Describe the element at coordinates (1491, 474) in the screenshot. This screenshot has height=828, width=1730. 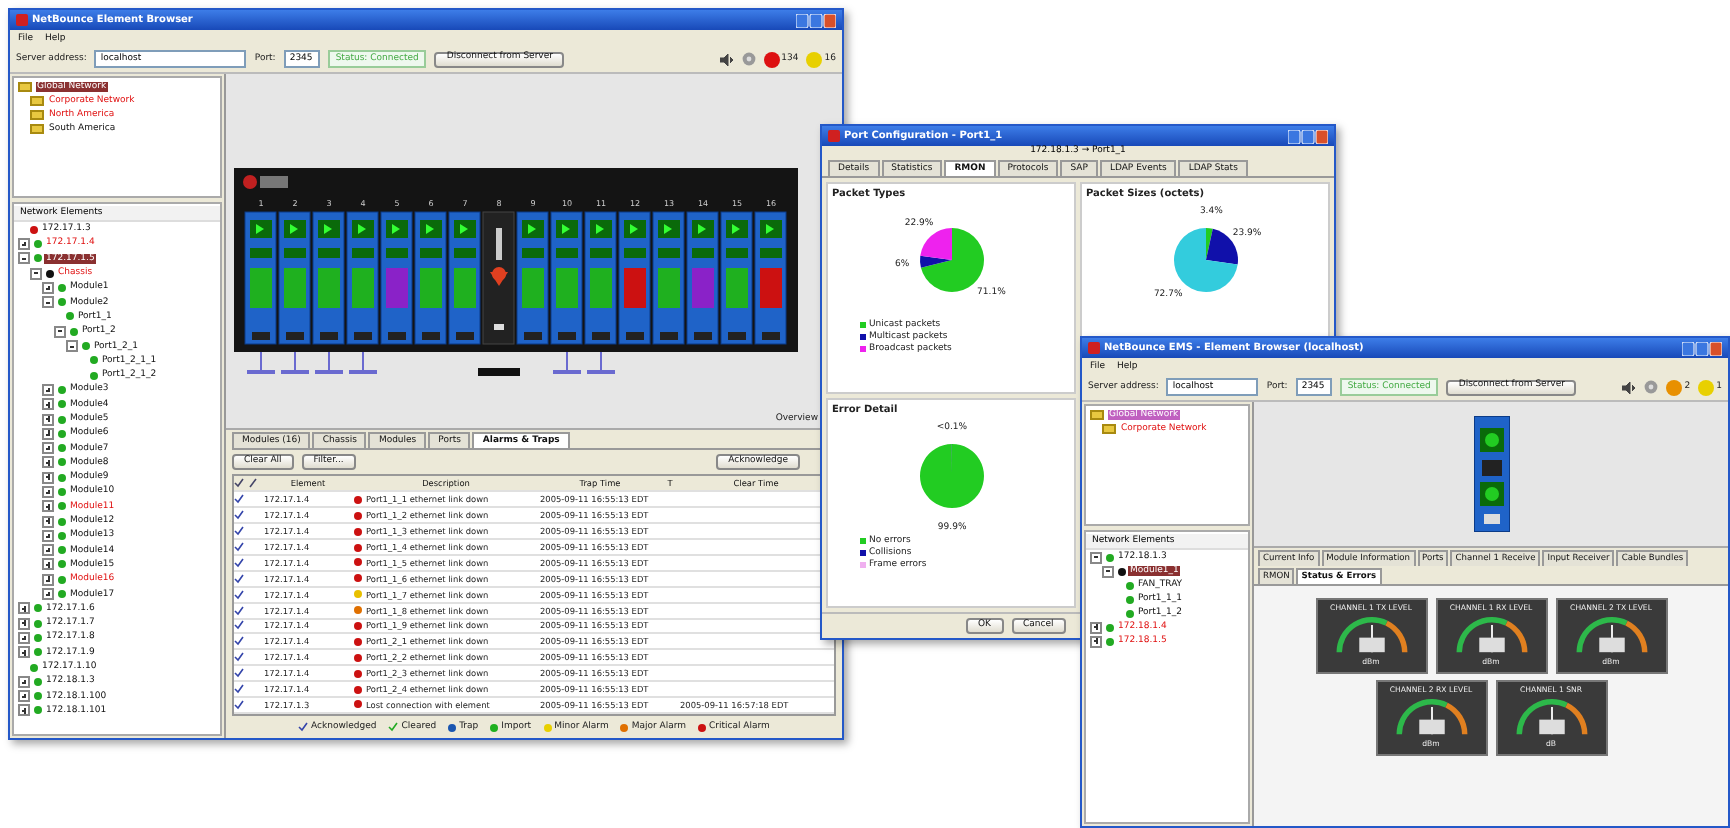
I see `module-card-drawing` at that location.